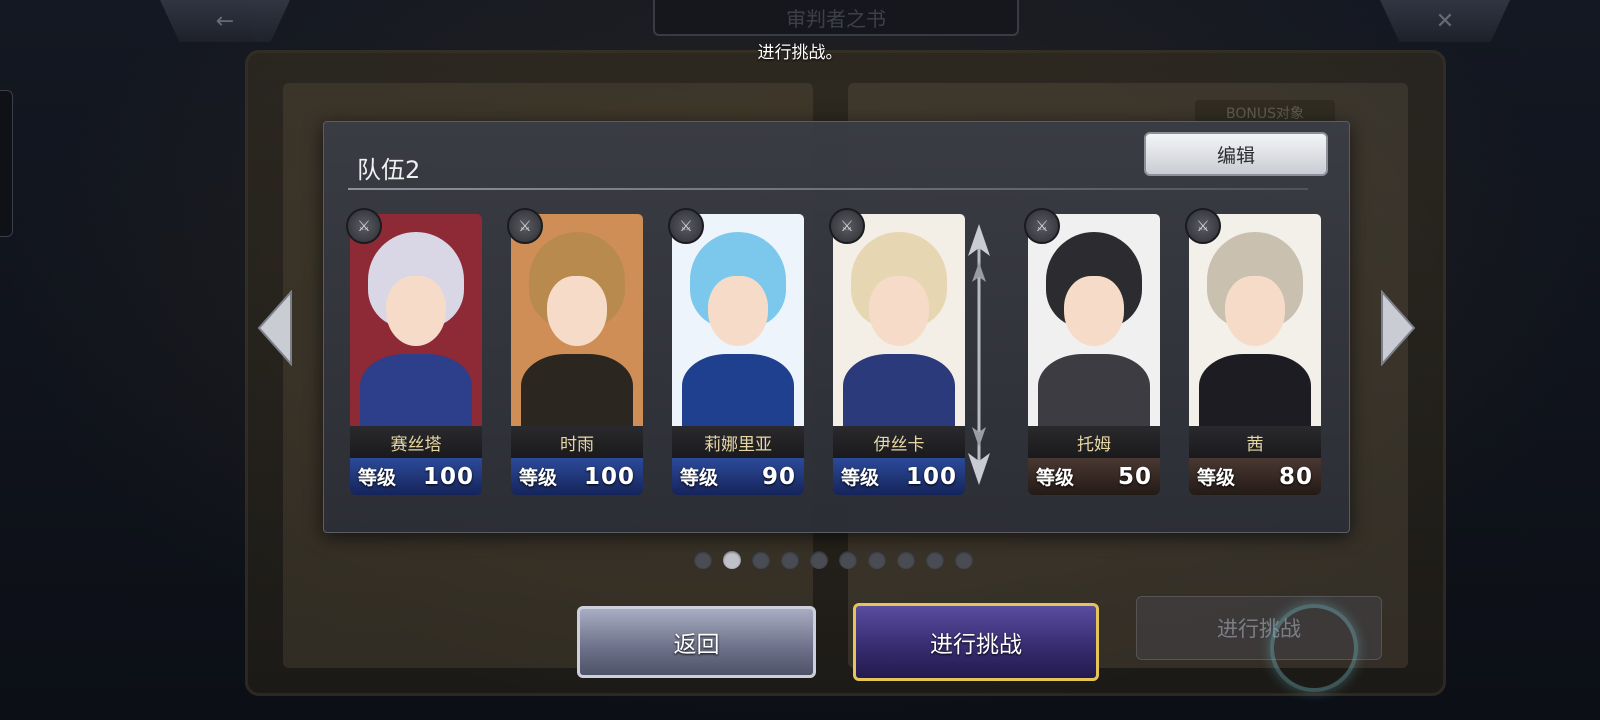  Describe the element at coordinates (979, 354) in the screenshot. I see `swap-arrows-icon` at that location.